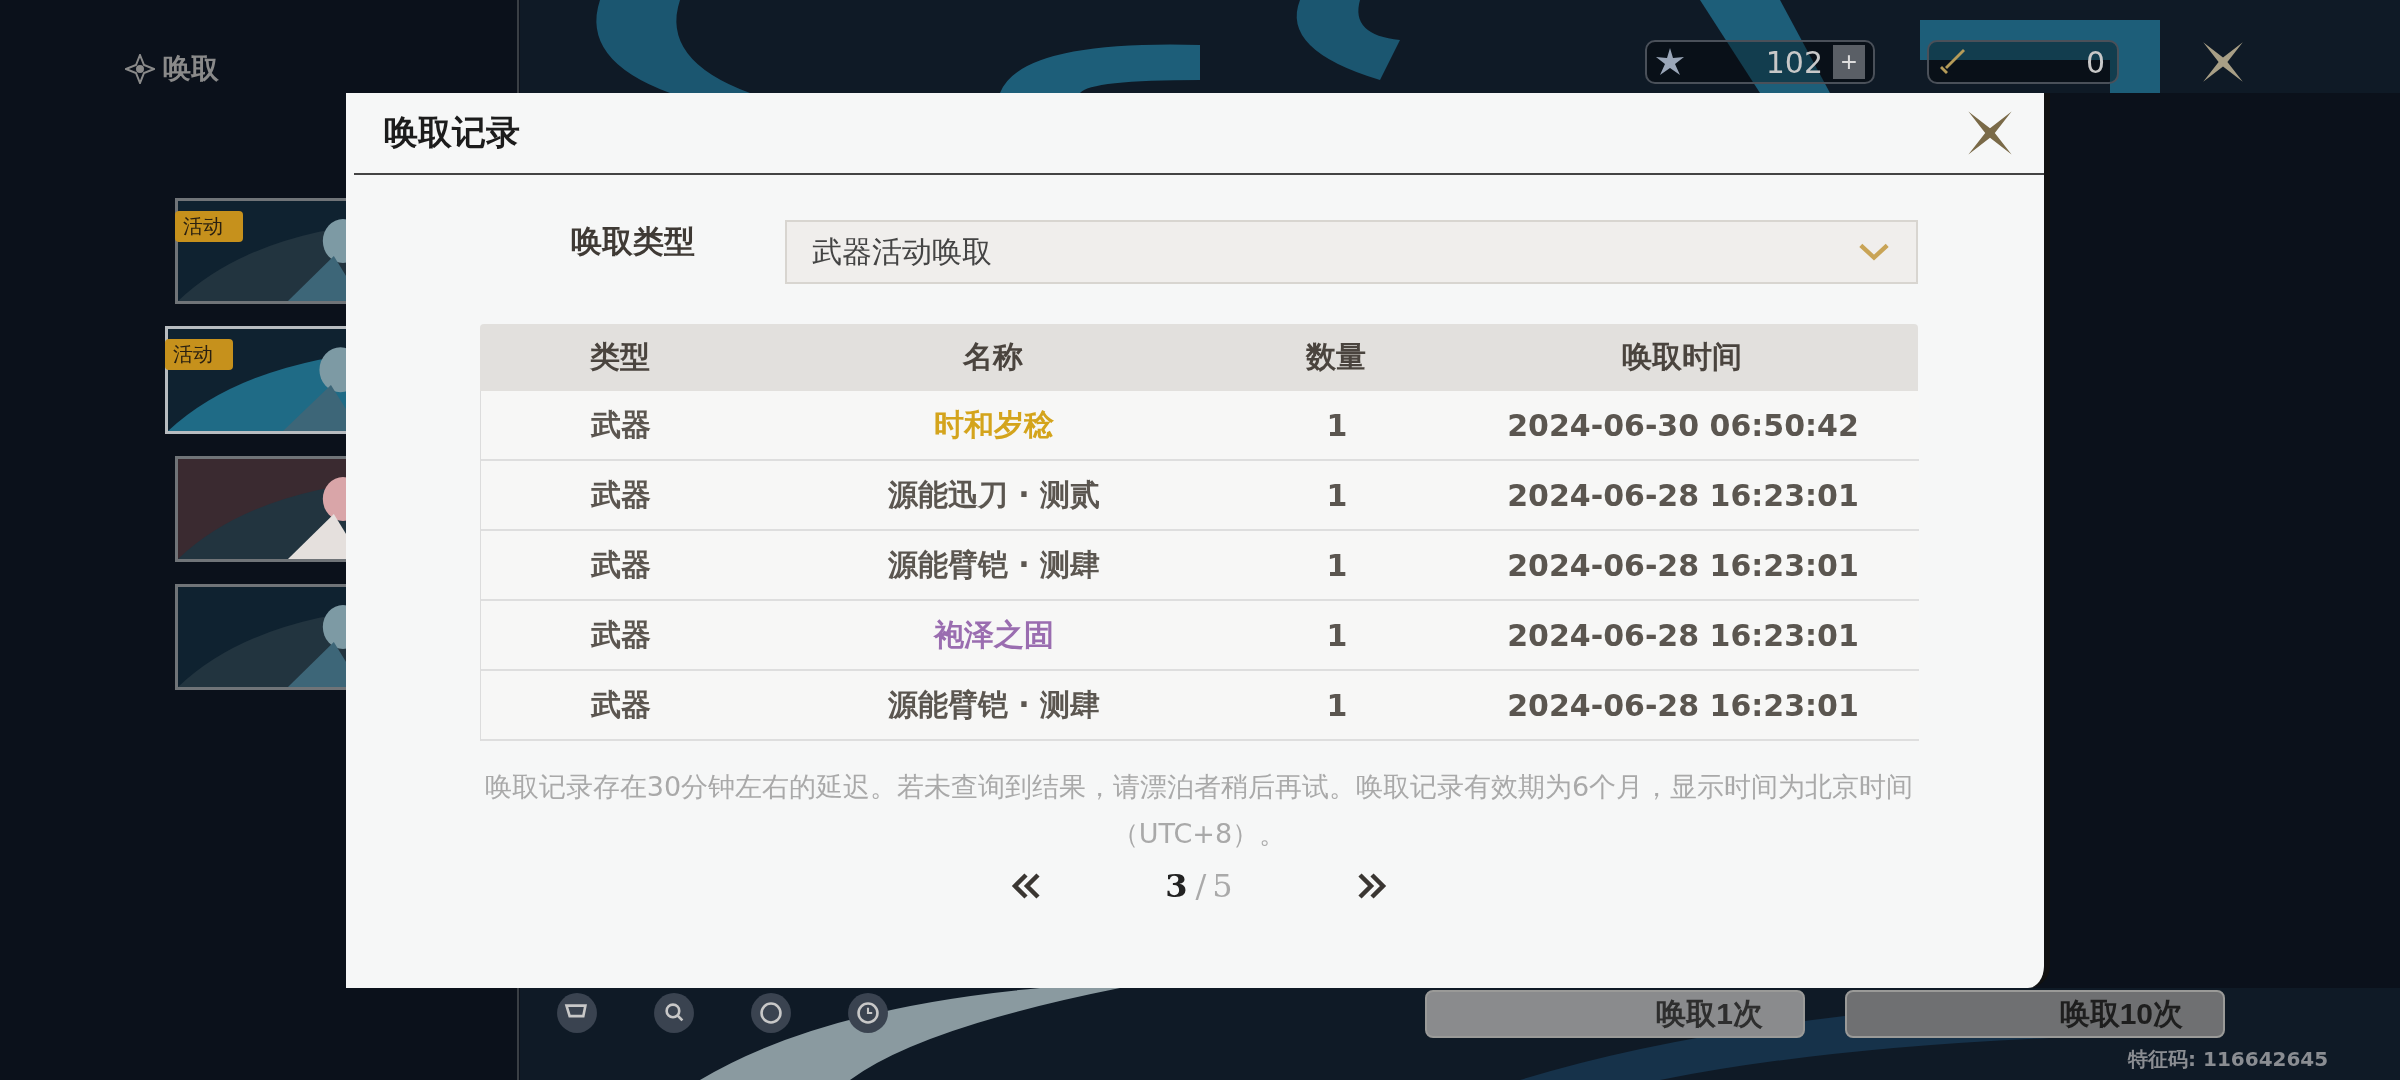 The height and width of the screenshot is (1080, 2400). I want to click on column-header: 唤取时间, so click(1682, 357).